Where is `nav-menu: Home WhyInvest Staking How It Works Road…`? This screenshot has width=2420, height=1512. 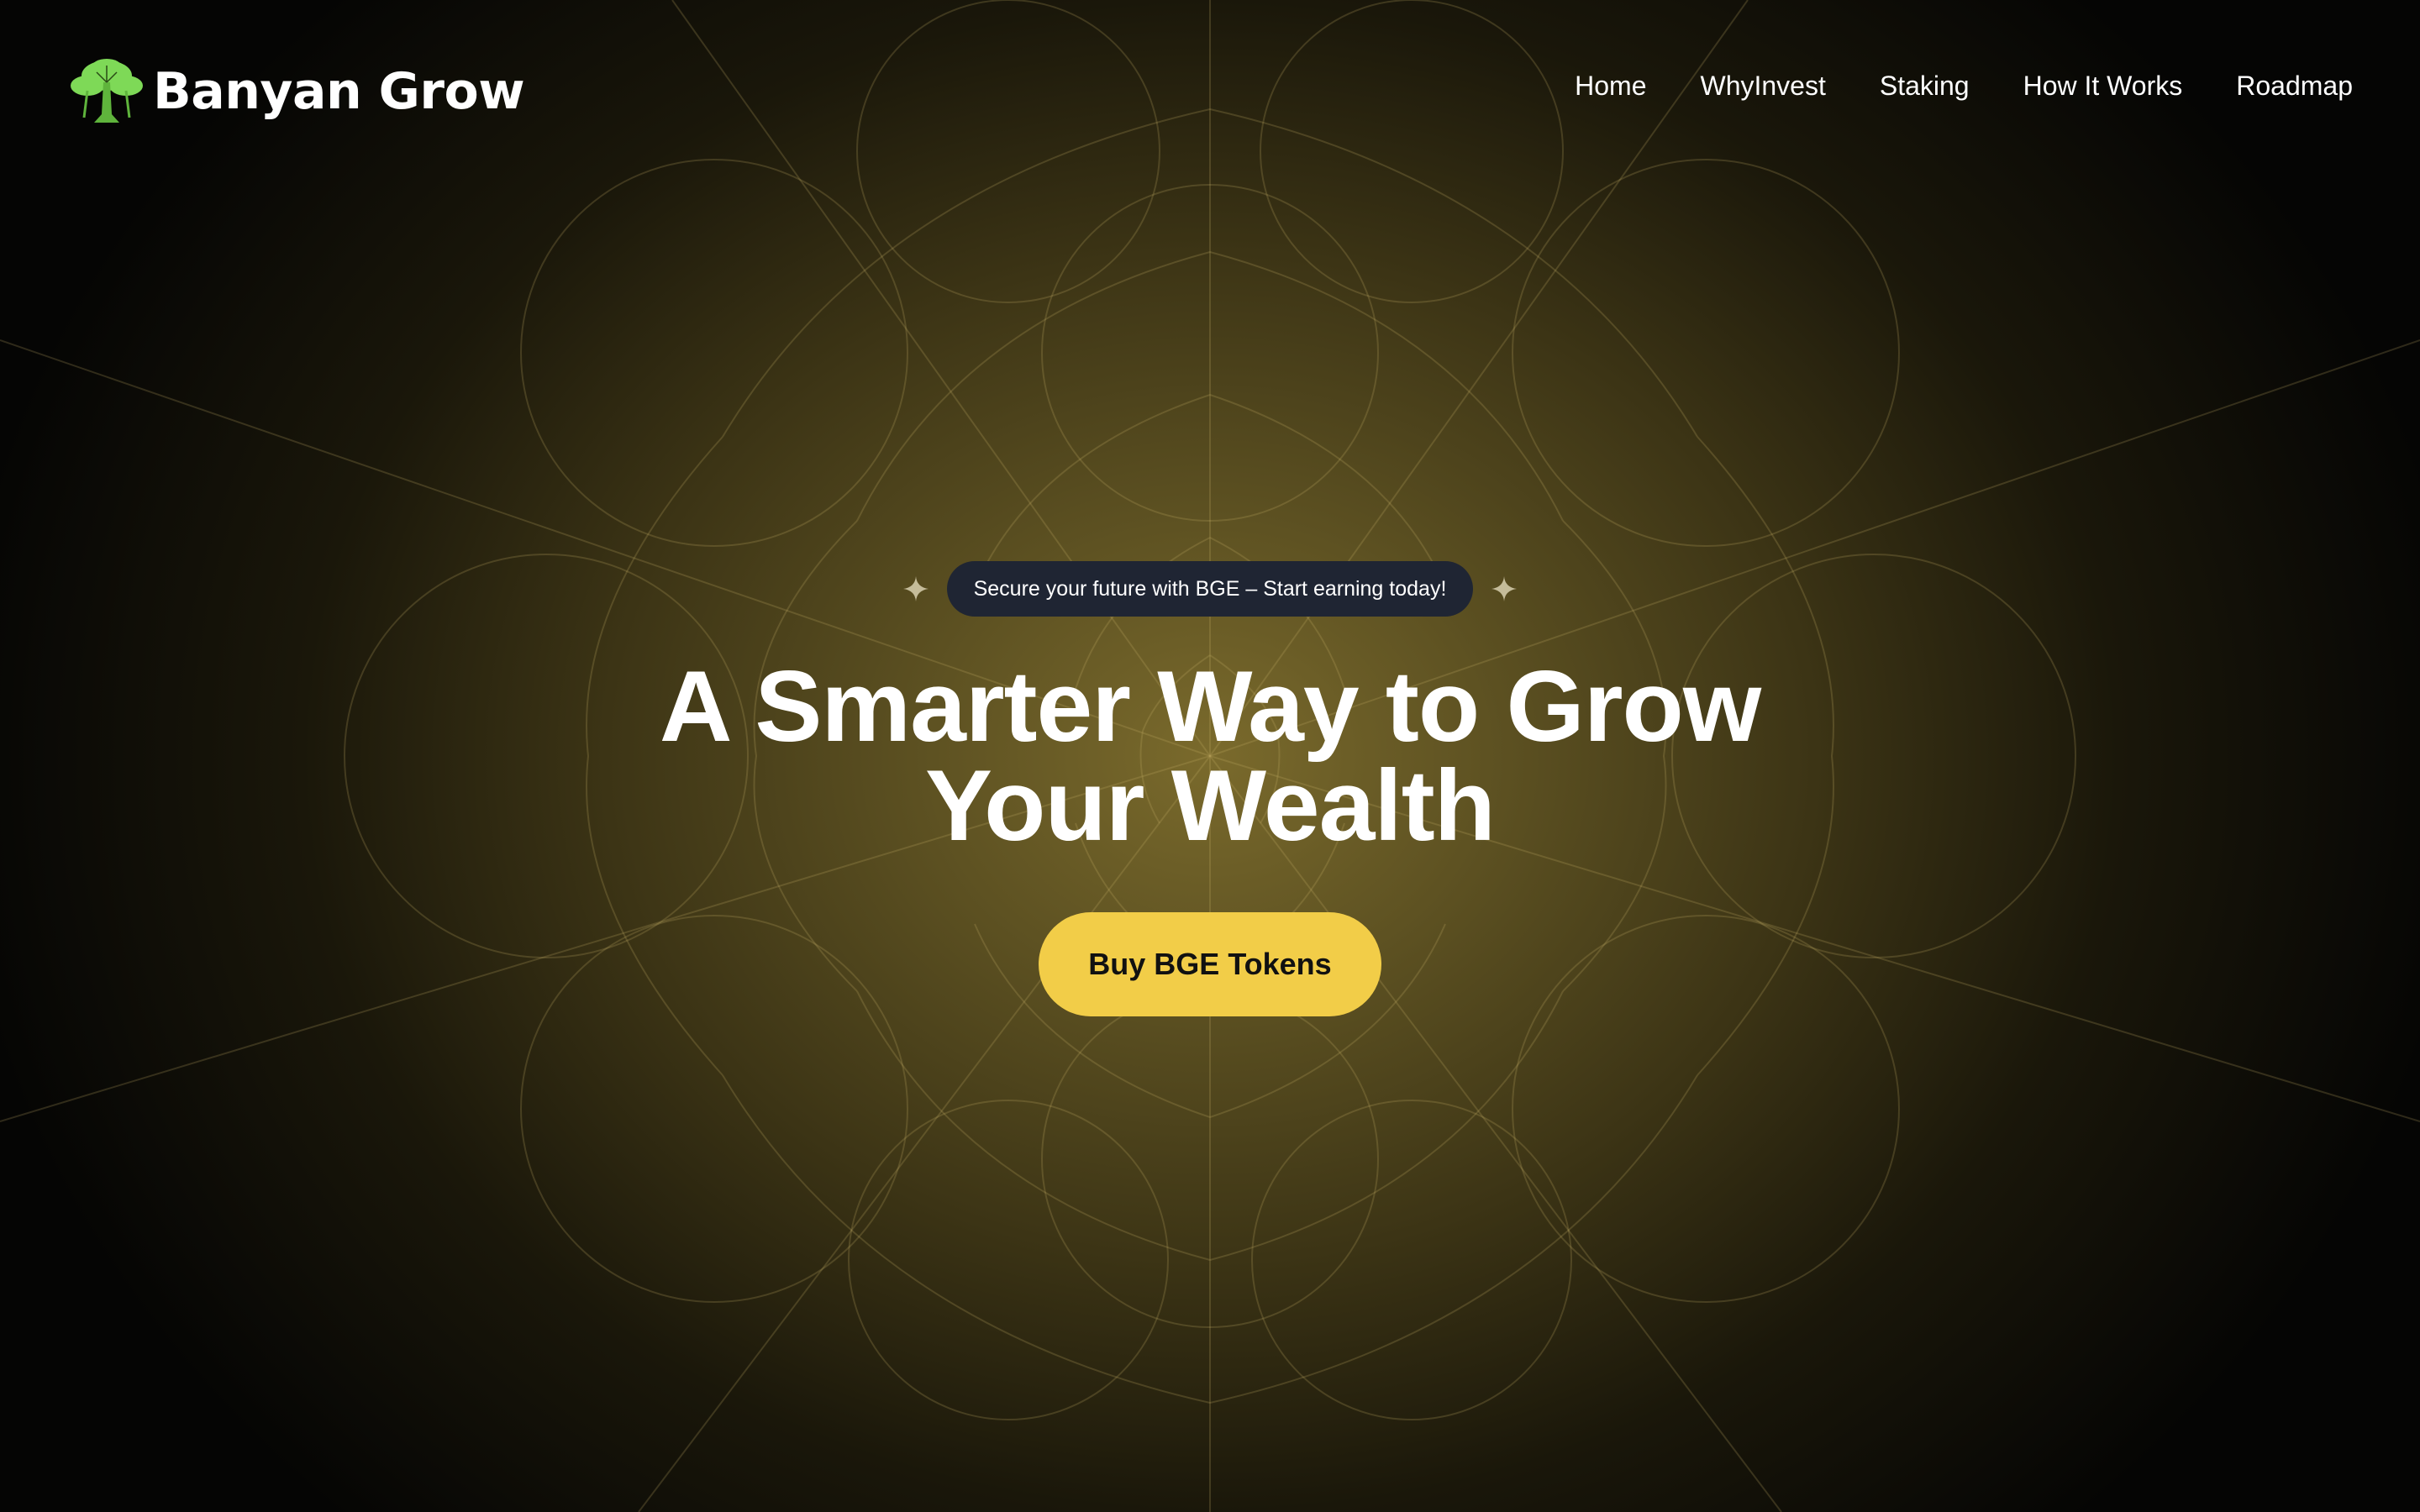
nav-menu: Home WhyInvest Staking How It Works Road… is located at coordinates (1964, 86).